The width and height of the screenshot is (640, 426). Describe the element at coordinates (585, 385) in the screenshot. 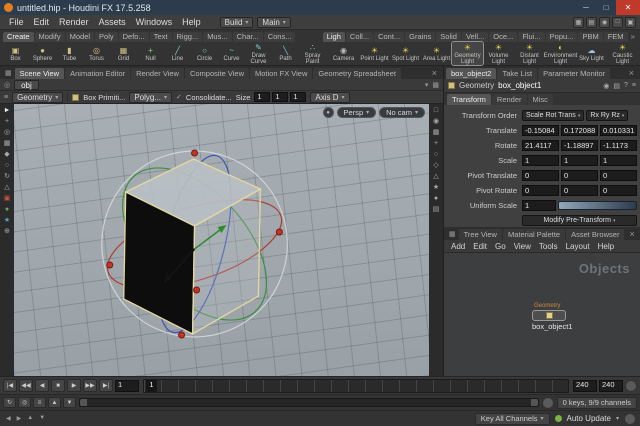

I see `end-frame-field: 240` at that location.